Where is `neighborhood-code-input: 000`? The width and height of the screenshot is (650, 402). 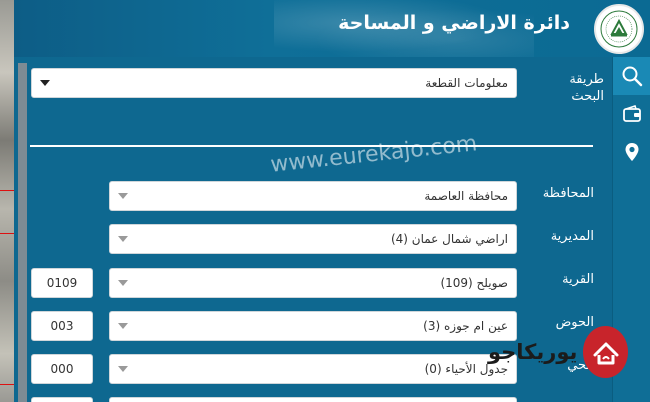
neighborhood-code-input: 000 is located at coordinates (62, 369).